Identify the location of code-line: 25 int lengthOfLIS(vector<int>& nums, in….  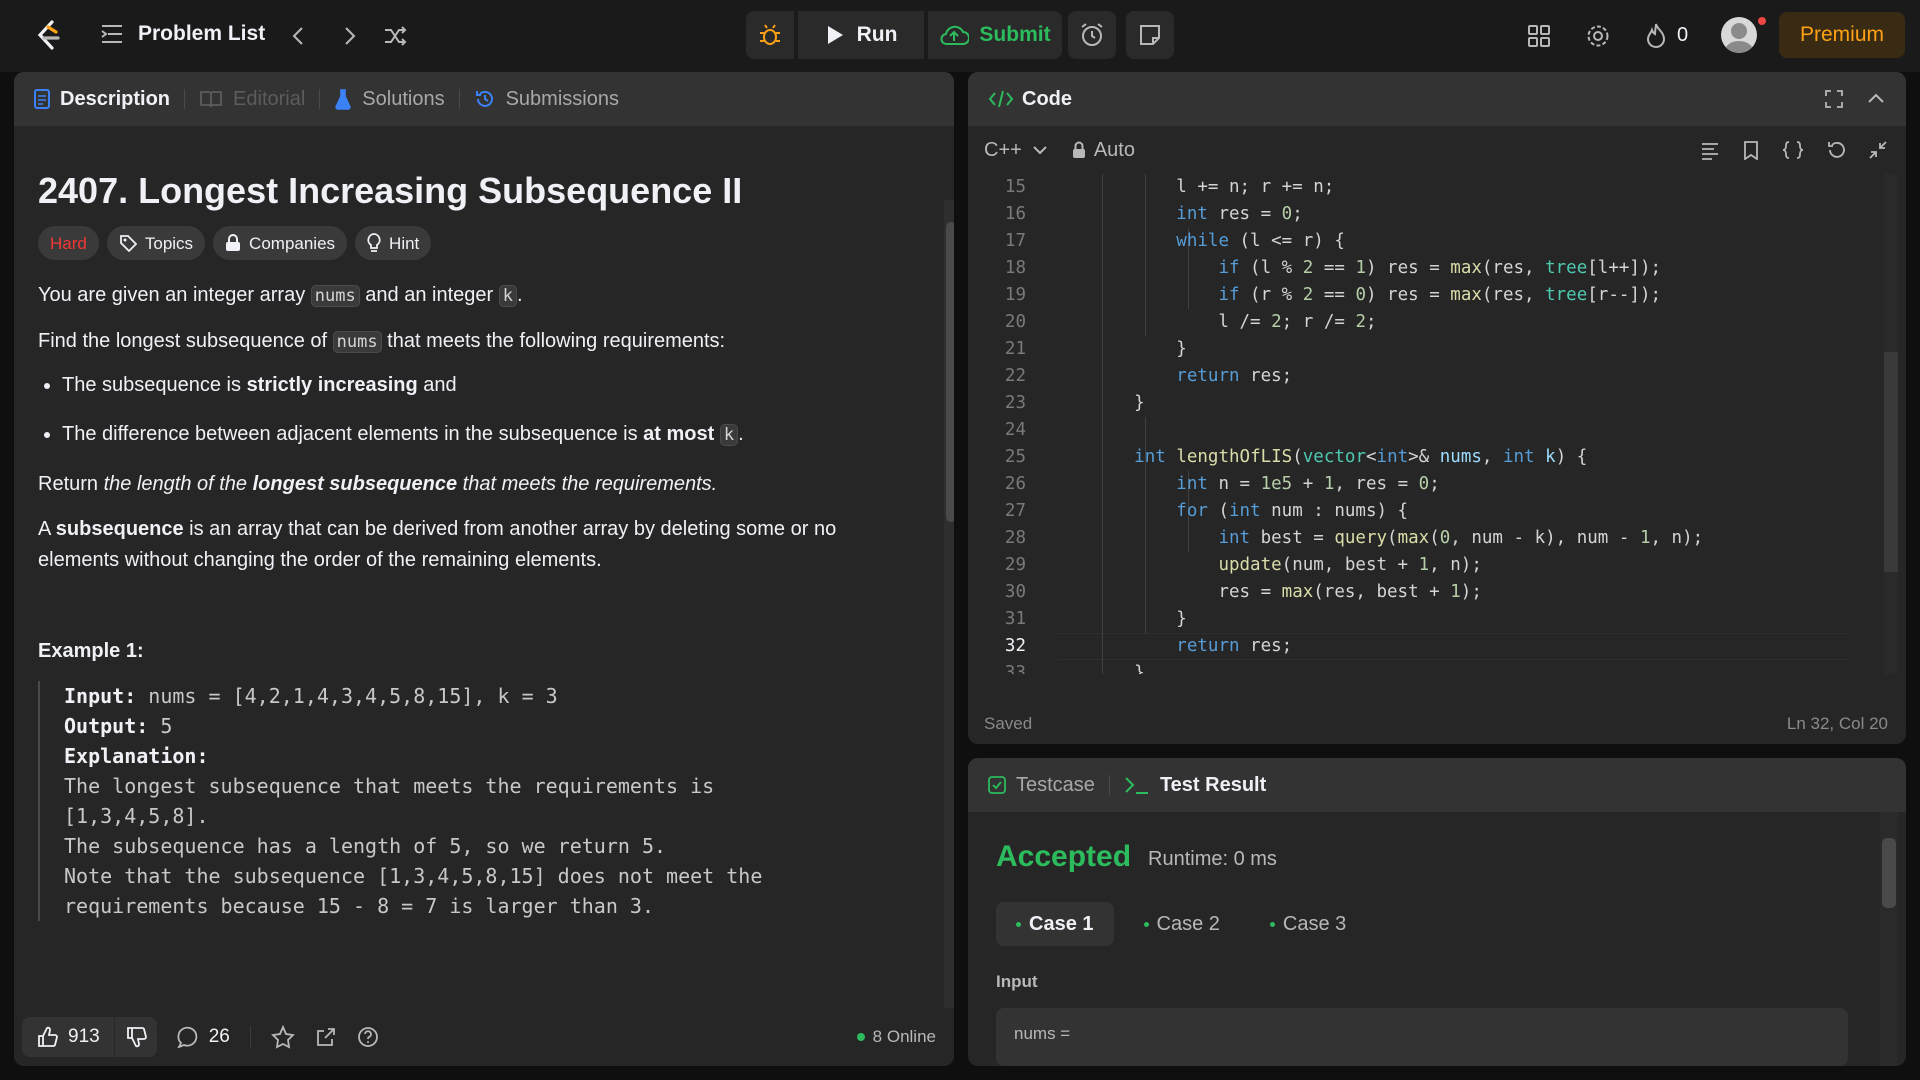
(1296, 457).